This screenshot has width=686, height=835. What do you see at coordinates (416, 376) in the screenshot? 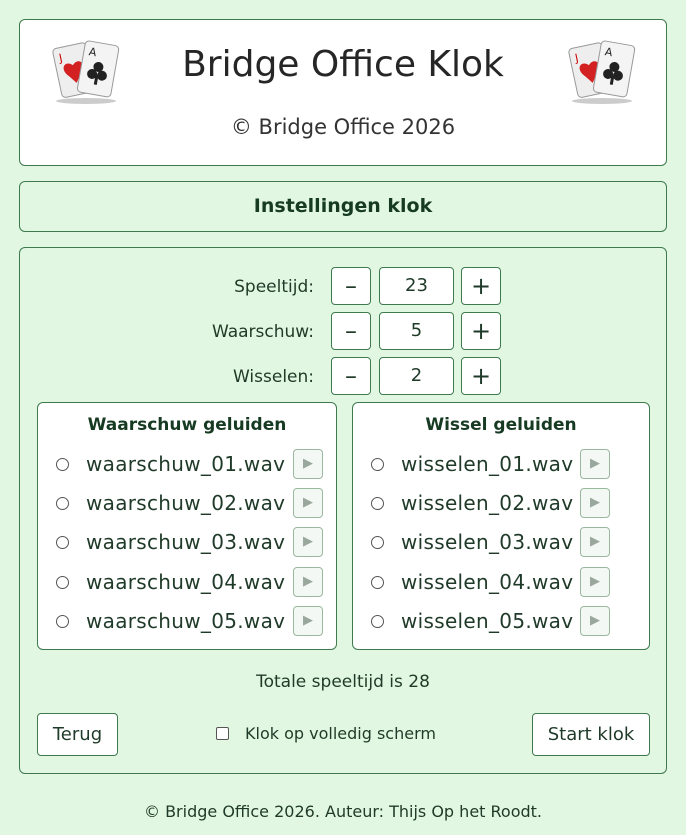
I see `wisselen-value: 2` at bounding box center [416, 376].